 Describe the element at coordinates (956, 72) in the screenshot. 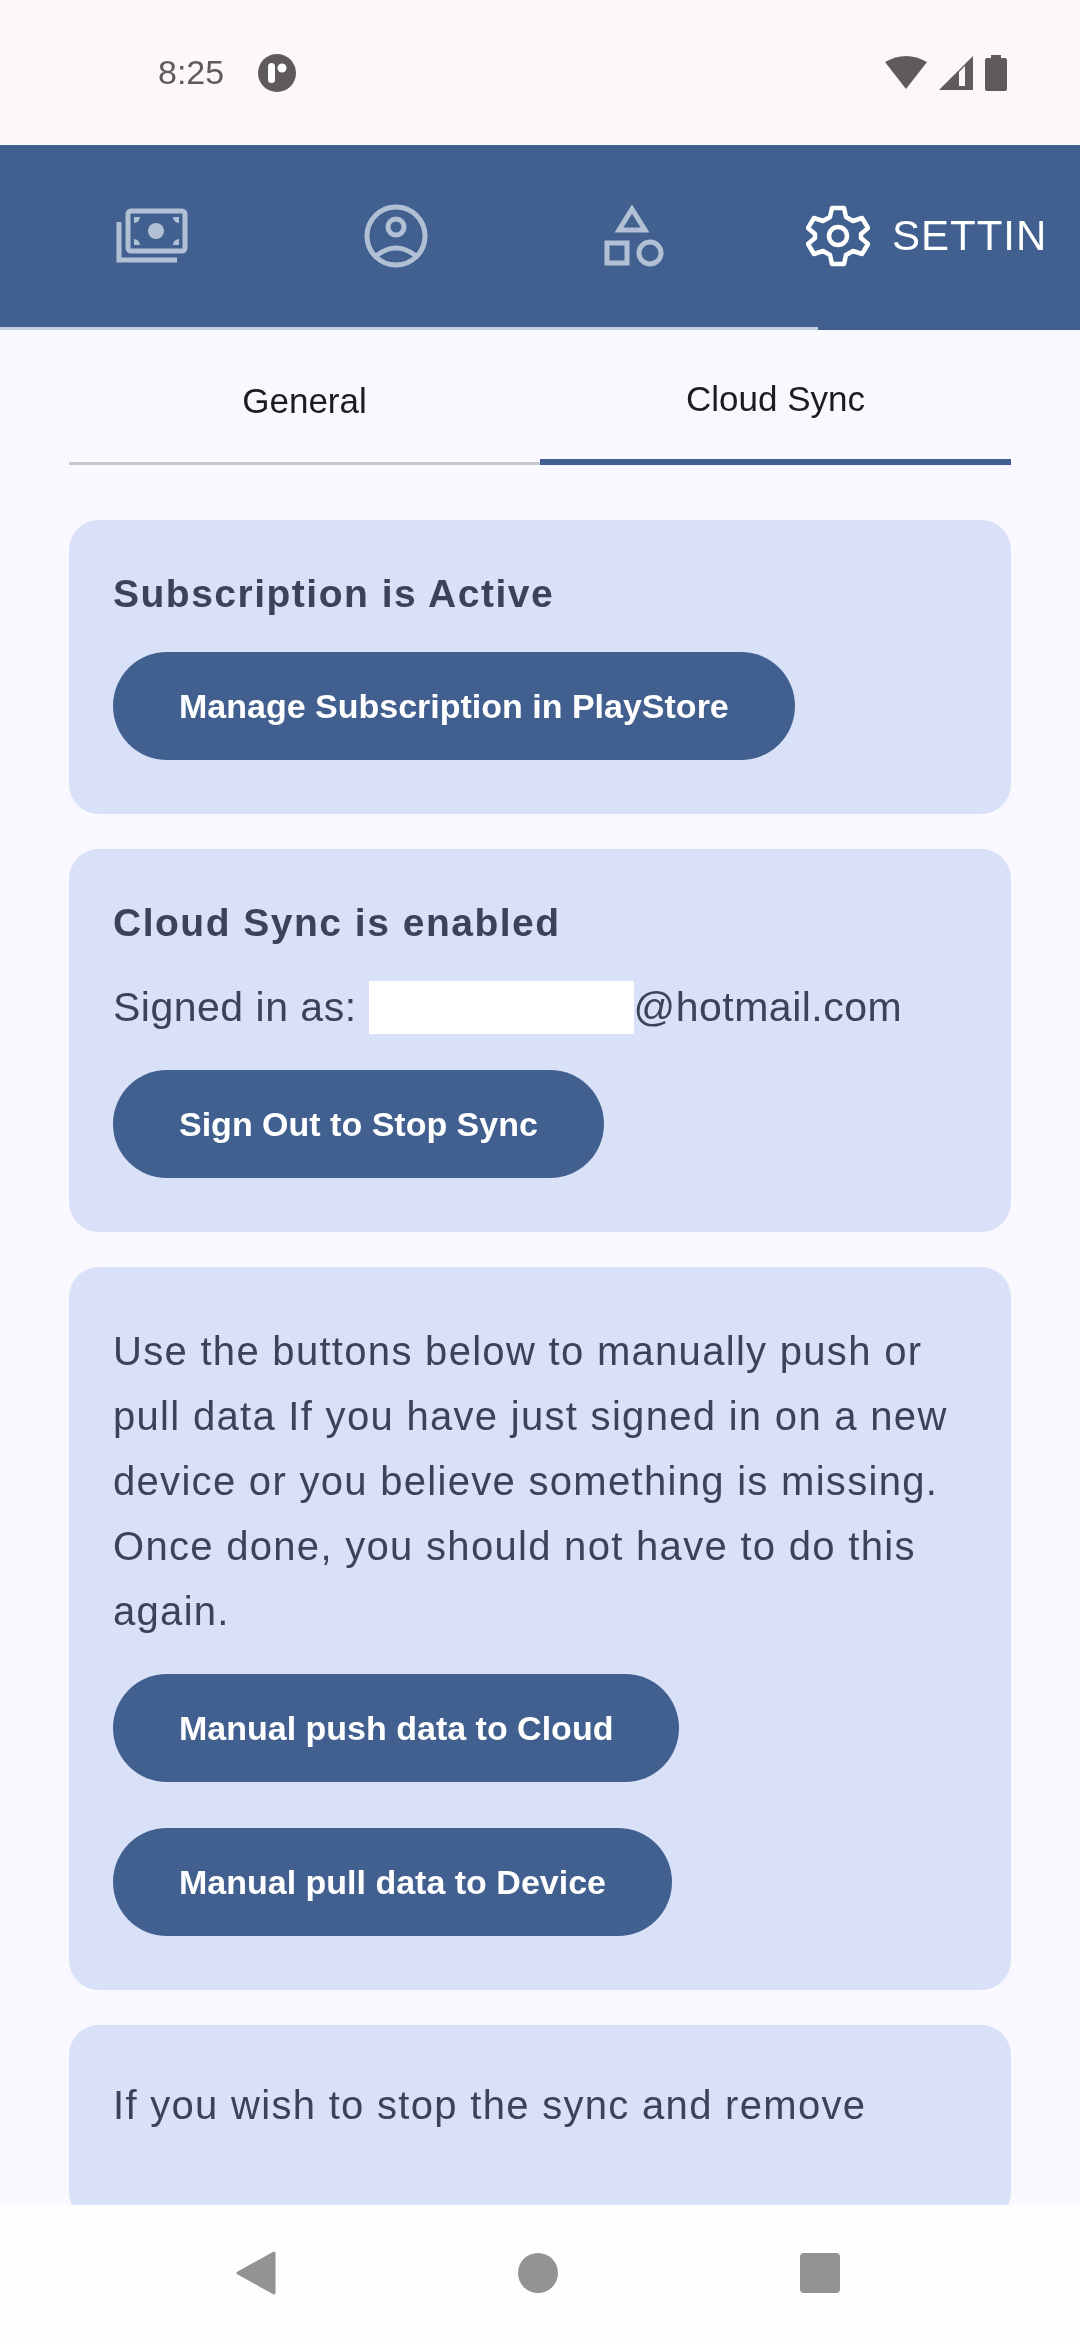

I see `signal-icon` at that location.